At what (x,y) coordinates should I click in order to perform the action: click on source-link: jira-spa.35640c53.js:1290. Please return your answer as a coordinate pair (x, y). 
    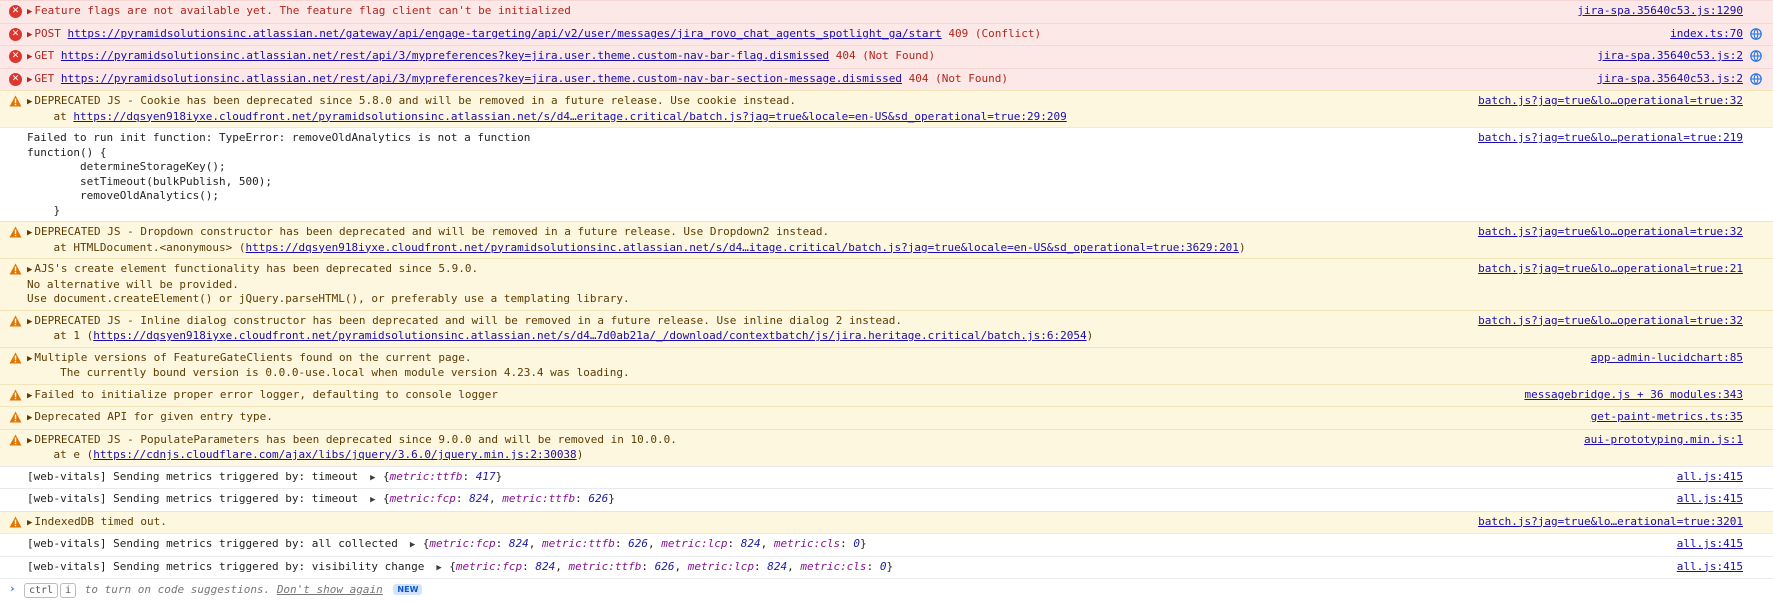
    Looking at the image, I should click on (1660, 11).